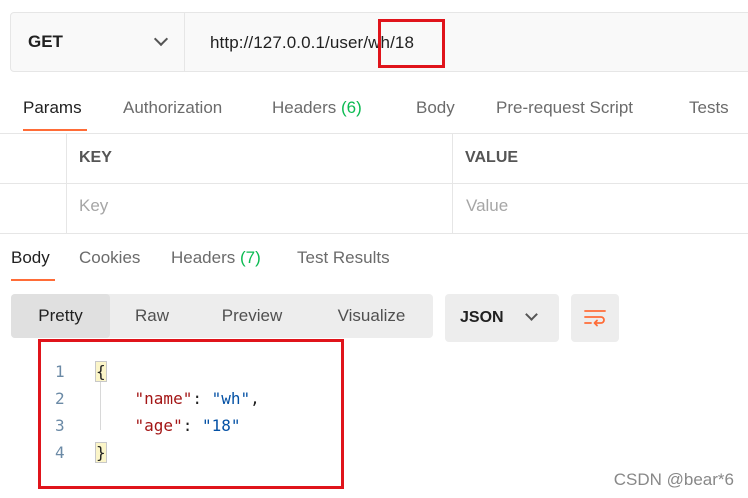 The image size is (748, 498). I want to click on format-select: JSON, so click(502, 318).